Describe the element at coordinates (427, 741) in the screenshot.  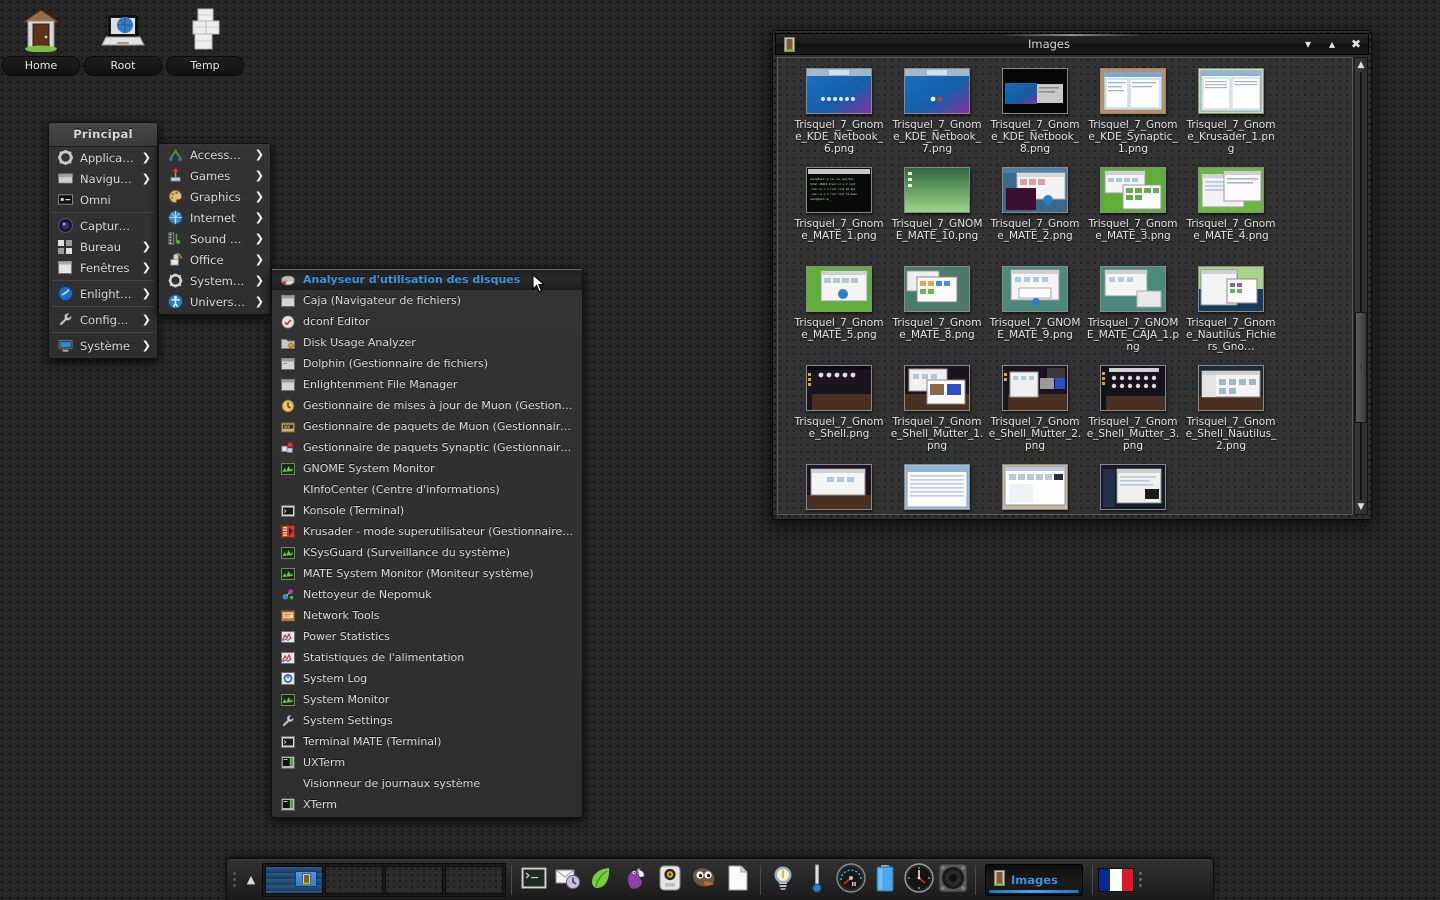
I see `system-tools-item-terminal-mate: Terminal MATE (Terminal)` at that location.